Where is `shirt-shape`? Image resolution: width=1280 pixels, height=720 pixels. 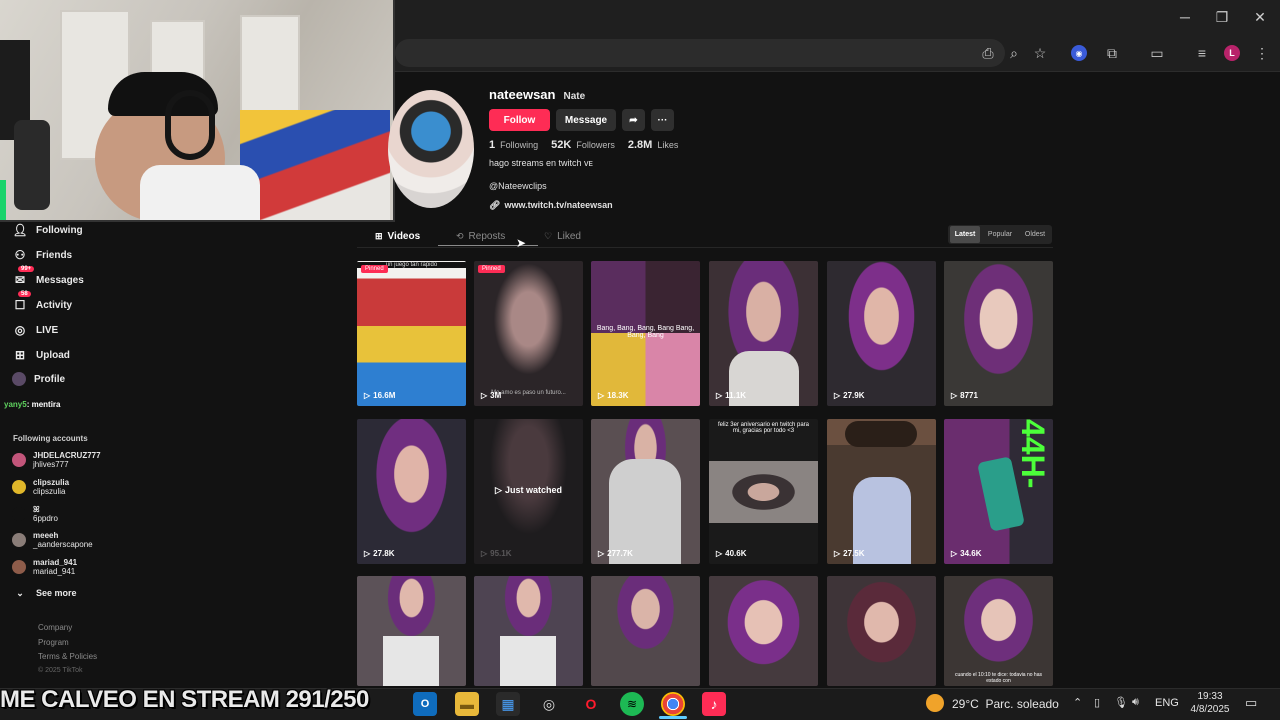 shirt-shape is located at coordinates (528, 661).